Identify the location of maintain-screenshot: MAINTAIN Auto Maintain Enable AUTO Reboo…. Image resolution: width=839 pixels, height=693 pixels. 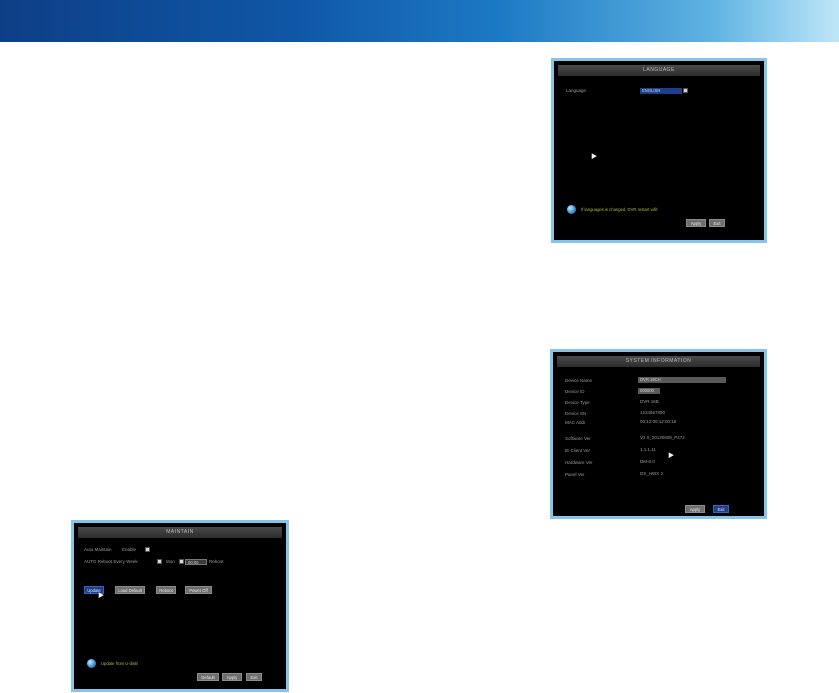
(180, 606).